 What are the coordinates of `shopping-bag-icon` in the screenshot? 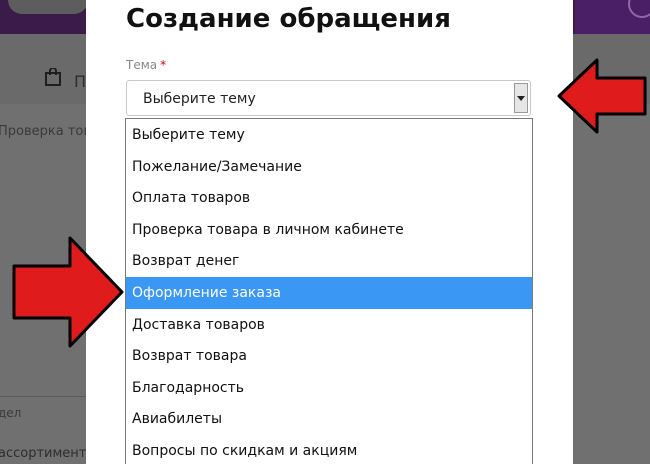 It's located at (53, 77).